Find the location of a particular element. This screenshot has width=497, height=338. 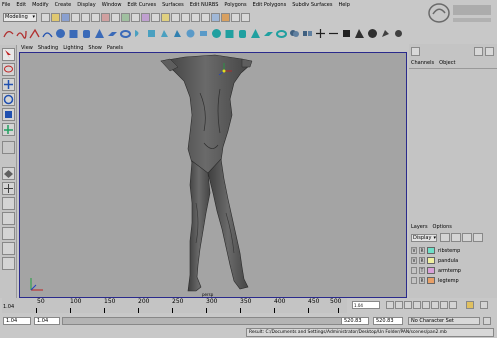

revolve-icon is located at coordinates (138, 33).